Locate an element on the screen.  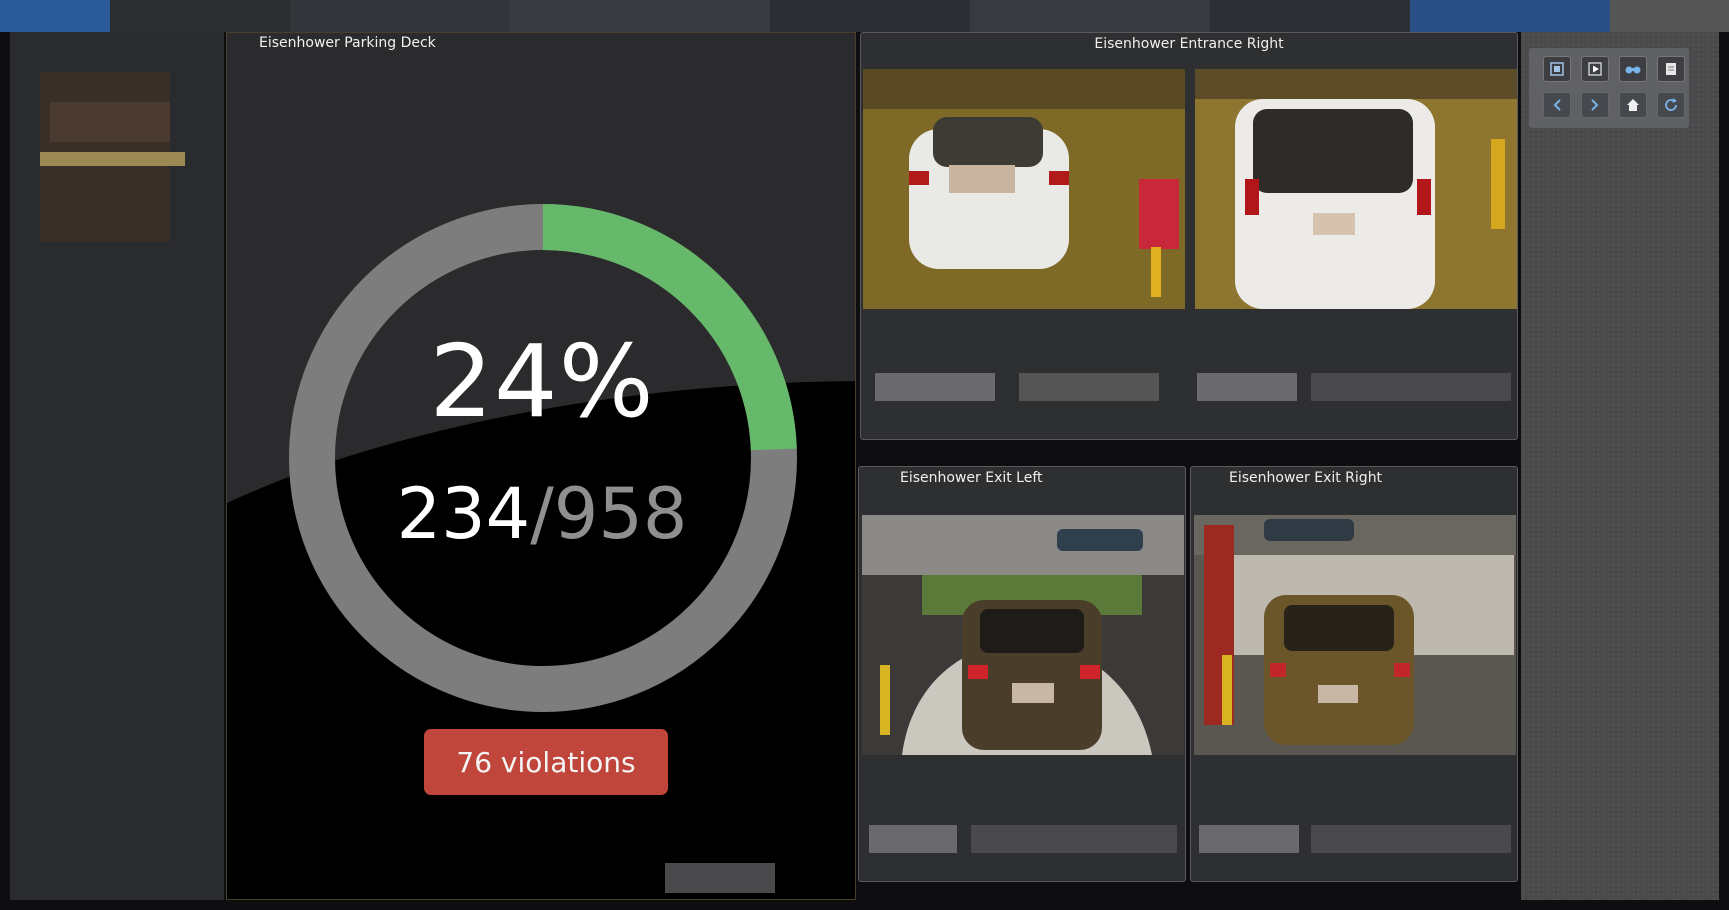
camera-panel-exit-left: Eisenhower Exit Left is located at coordinates (1022, 674).